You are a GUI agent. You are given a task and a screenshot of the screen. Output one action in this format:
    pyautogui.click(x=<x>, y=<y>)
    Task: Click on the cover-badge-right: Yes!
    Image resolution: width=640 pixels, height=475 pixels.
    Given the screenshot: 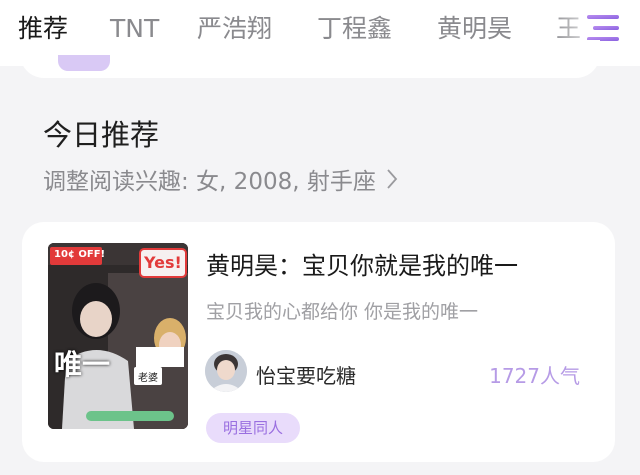 What is the action you would take?
    pyautogui.click(x=163, y=262)
    